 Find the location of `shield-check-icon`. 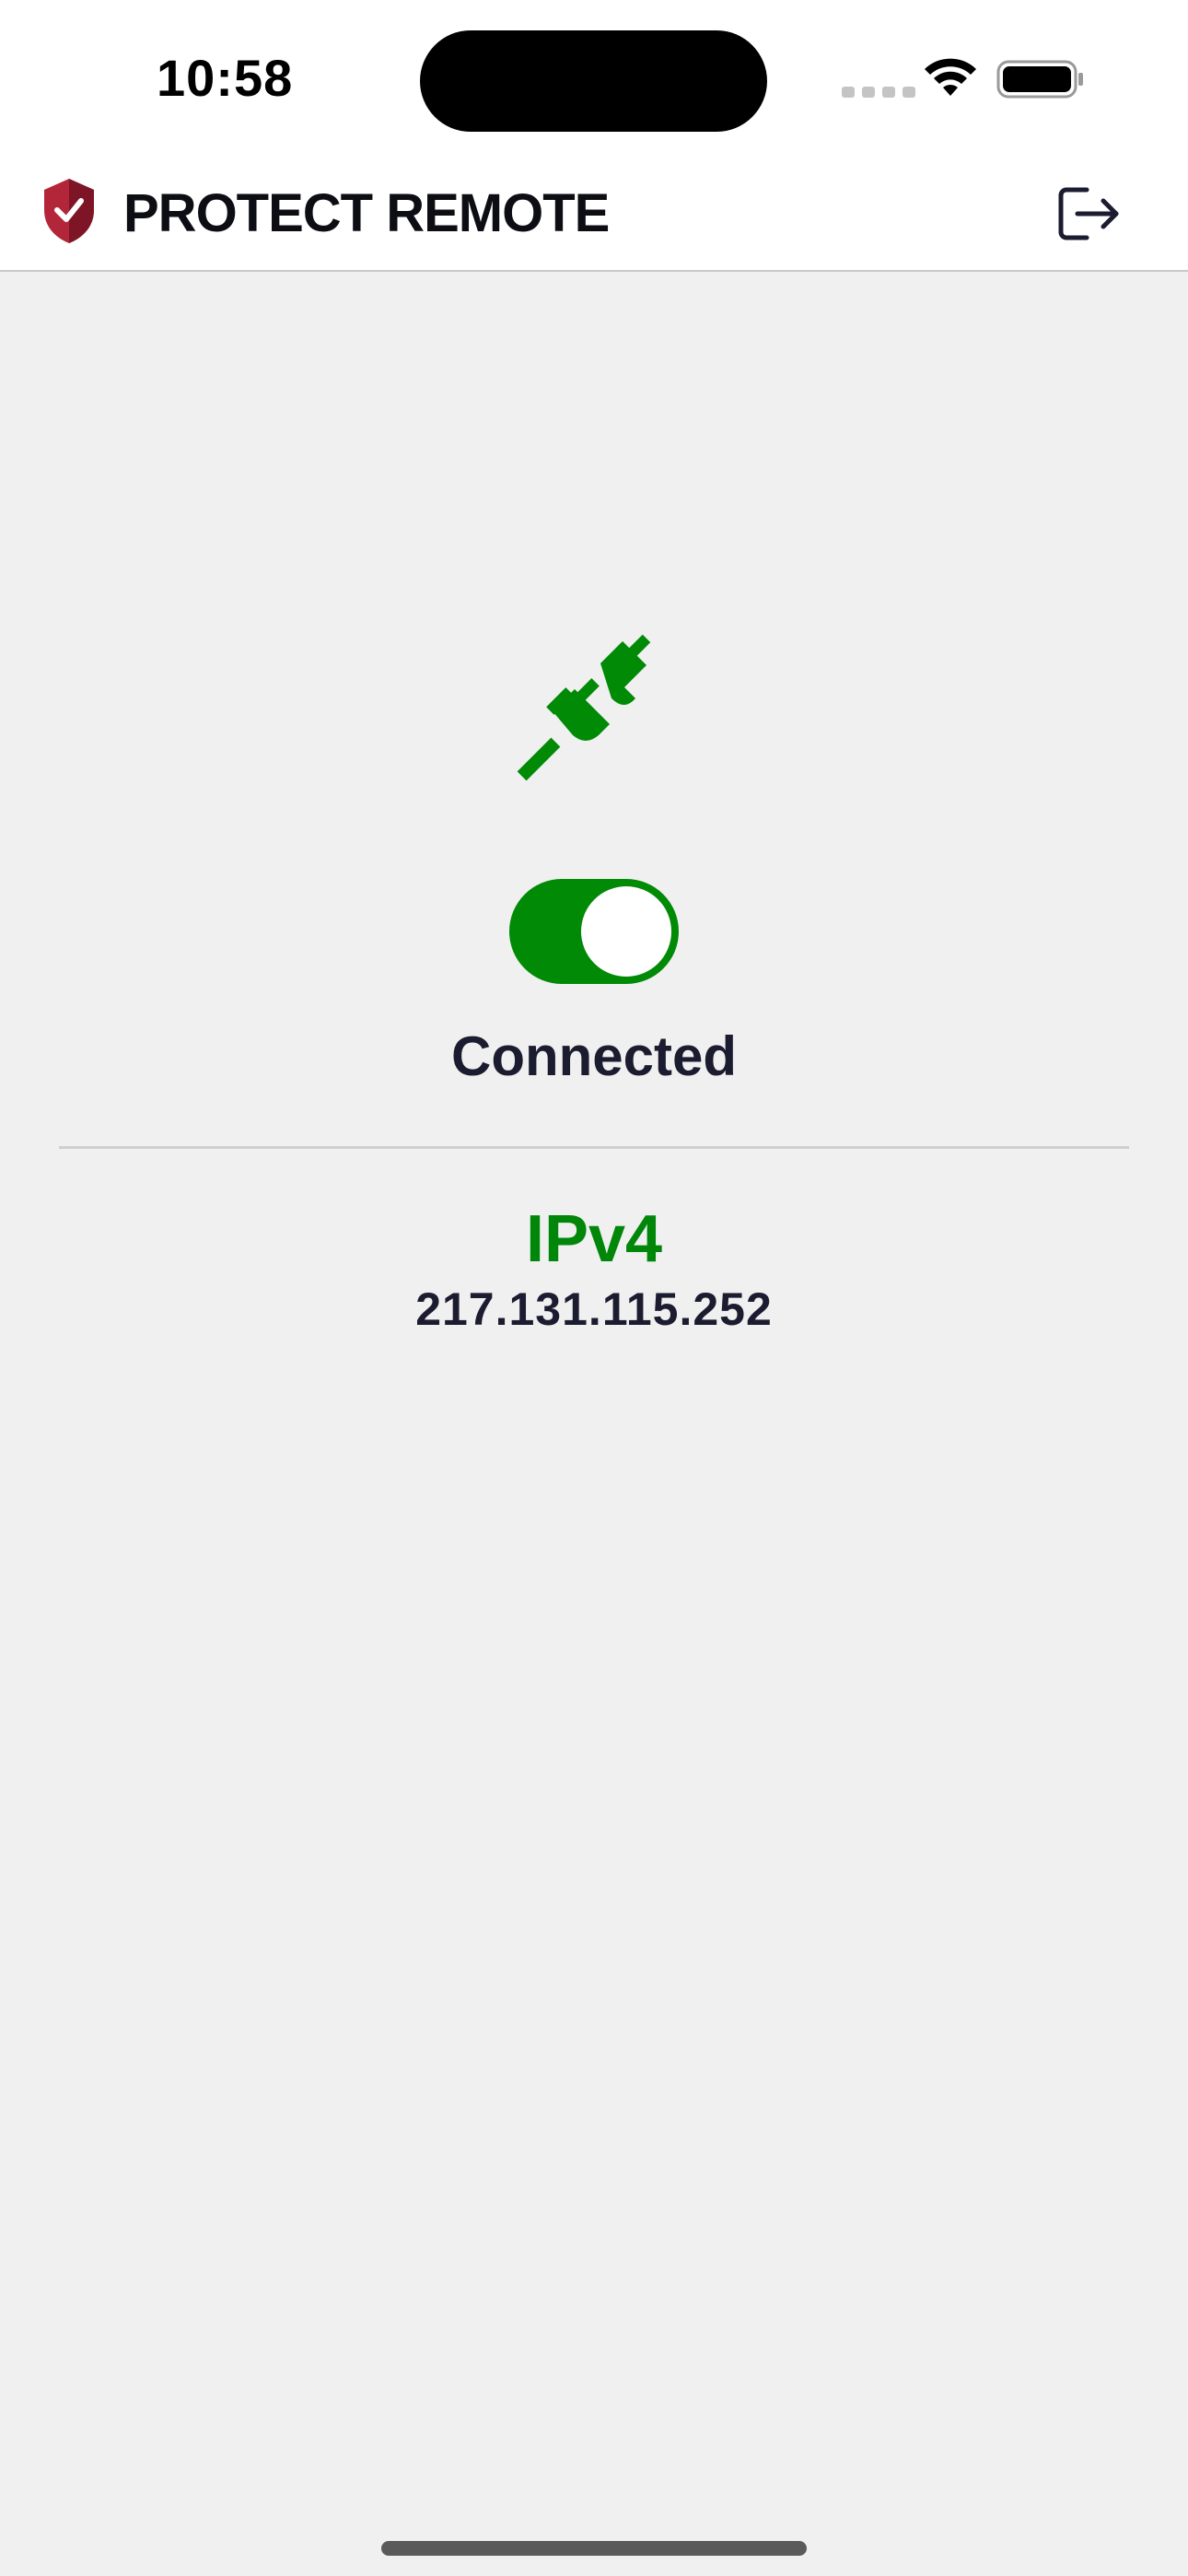

shield-check-icon is located at coordinates (69, 211).